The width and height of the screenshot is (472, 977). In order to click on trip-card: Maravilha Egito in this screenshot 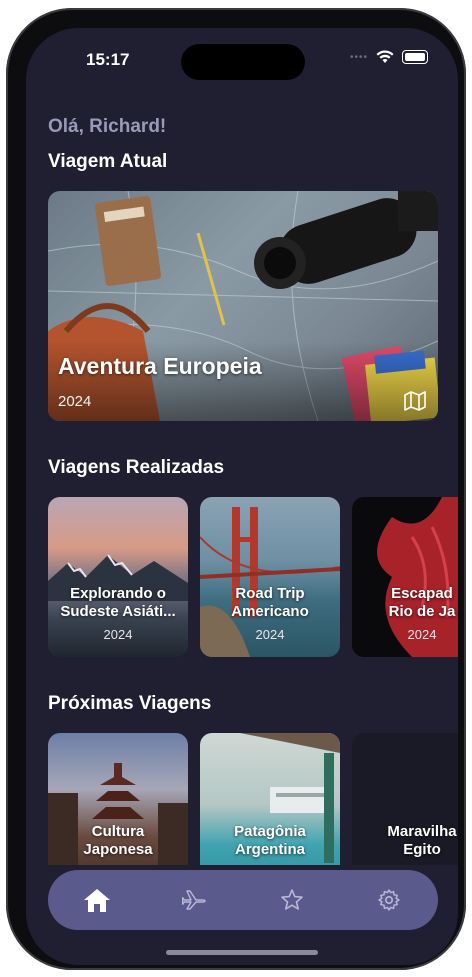, I will do `click(405, 799)`.